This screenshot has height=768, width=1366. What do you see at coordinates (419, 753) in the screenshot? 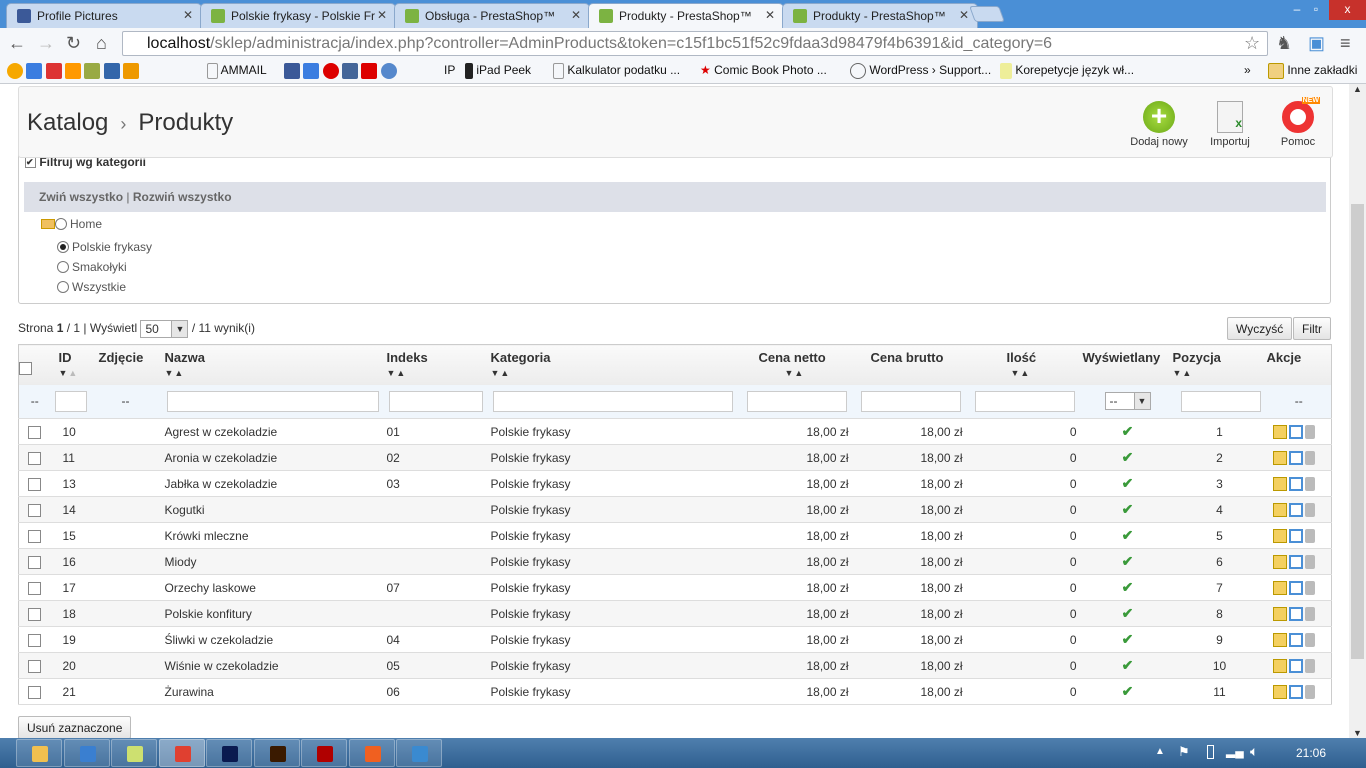
I see `taskbar-globe` at bounding box center [419, 753].